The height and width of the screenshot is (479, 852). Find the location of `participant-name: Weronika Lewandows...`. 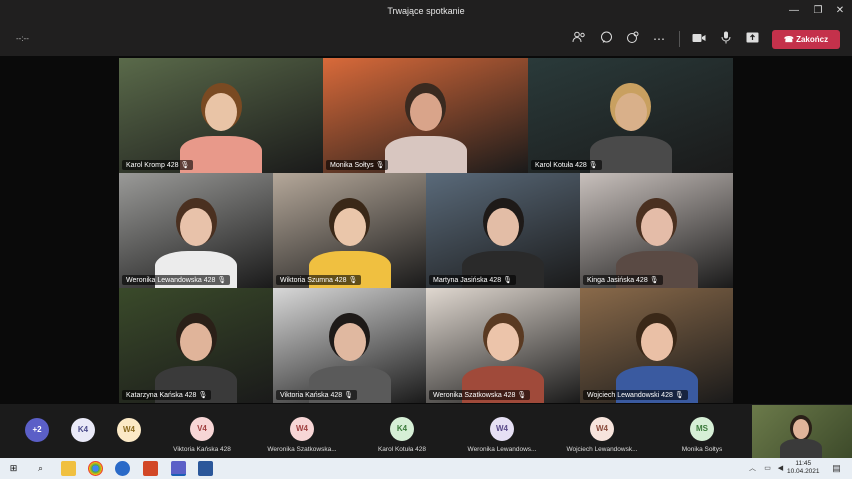

participant-name: Weronika Lewandows... is located at coordinates (502, 449).